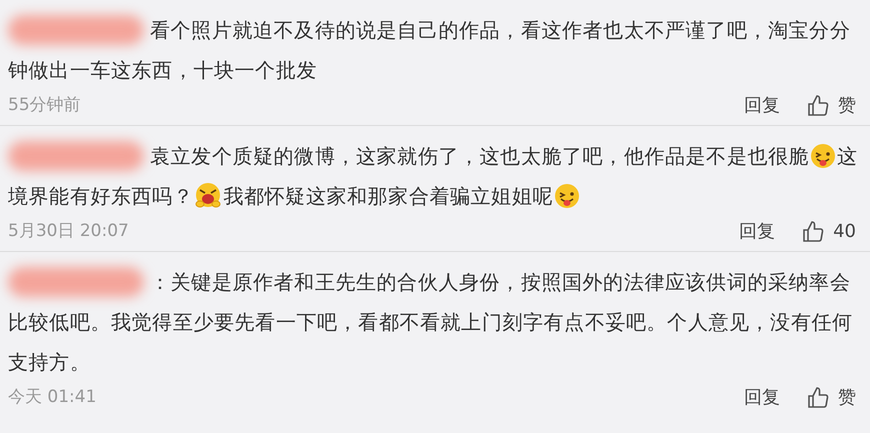  I want to click on comment-time: 5月30日 20:07, so click(68, 231).